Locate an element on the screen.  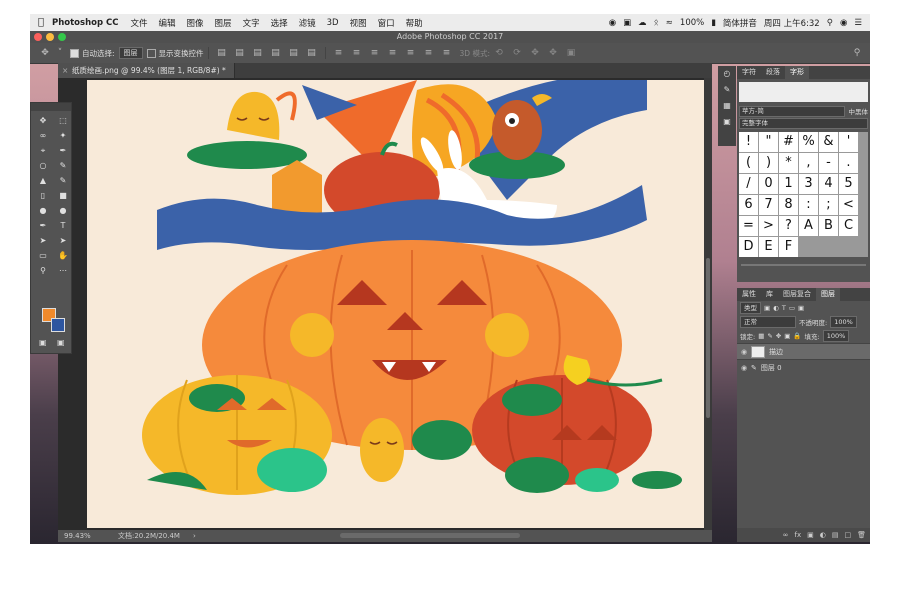
eyedropper-icon: ✒ is located at coordinates (63, 150).